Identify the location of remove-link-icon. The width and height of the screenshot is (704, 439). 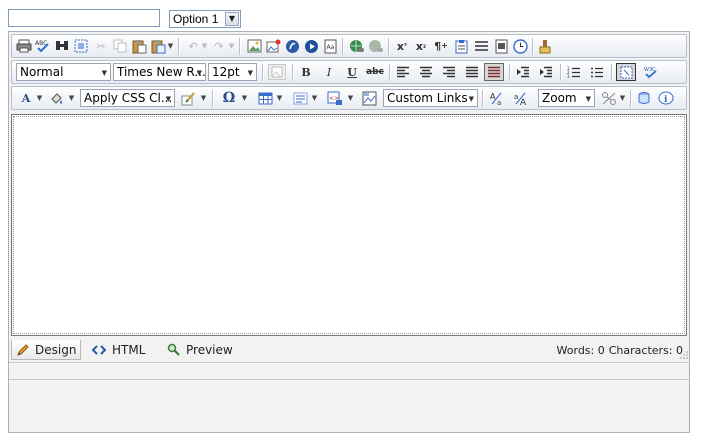
(376, 46).